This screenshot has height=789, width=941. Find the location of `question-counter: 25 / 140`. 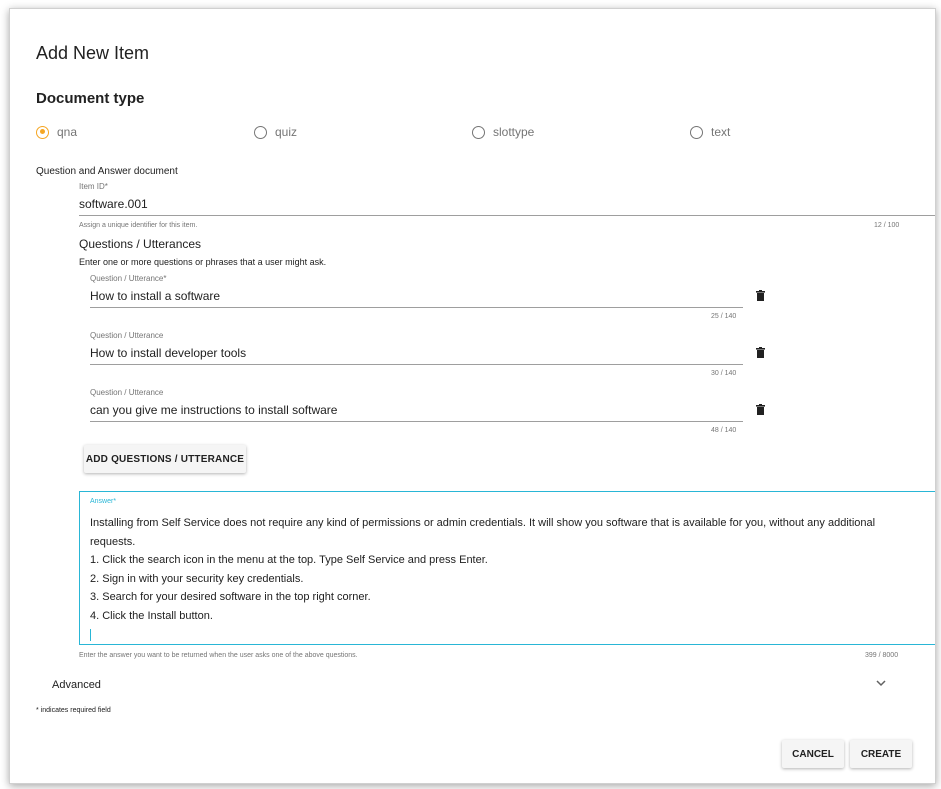

question-counter: 25 / 140 is located at coordinates (724, 316).